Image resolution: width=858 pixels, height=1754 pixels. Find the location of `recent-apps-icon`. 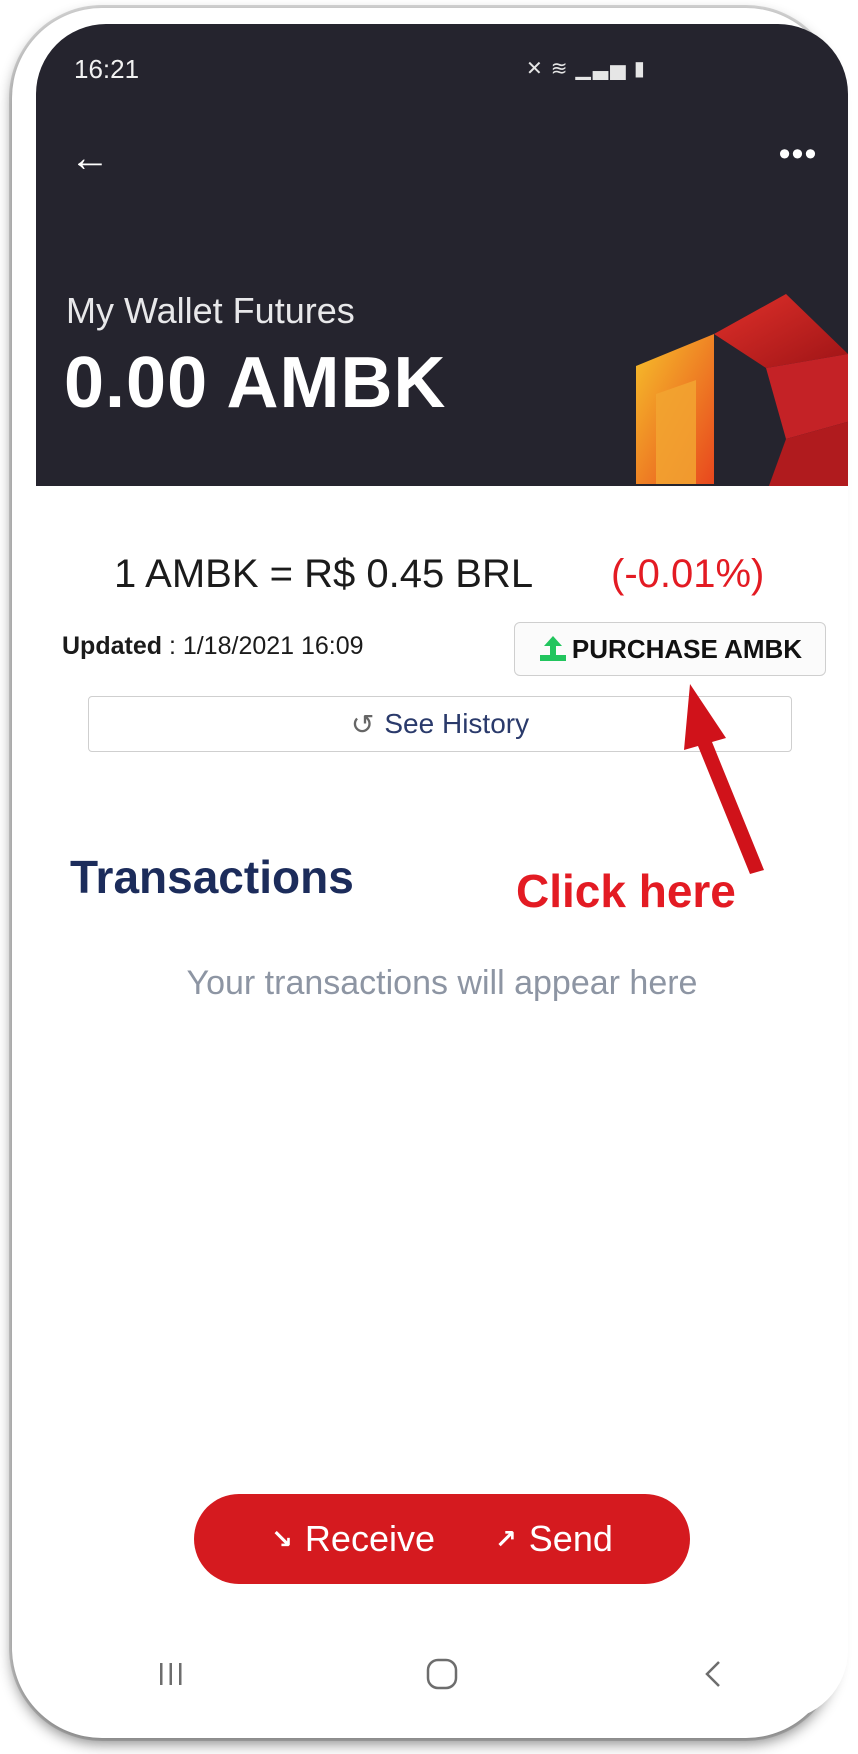

recent-apps-icon is located at coordinates (171, 1674).